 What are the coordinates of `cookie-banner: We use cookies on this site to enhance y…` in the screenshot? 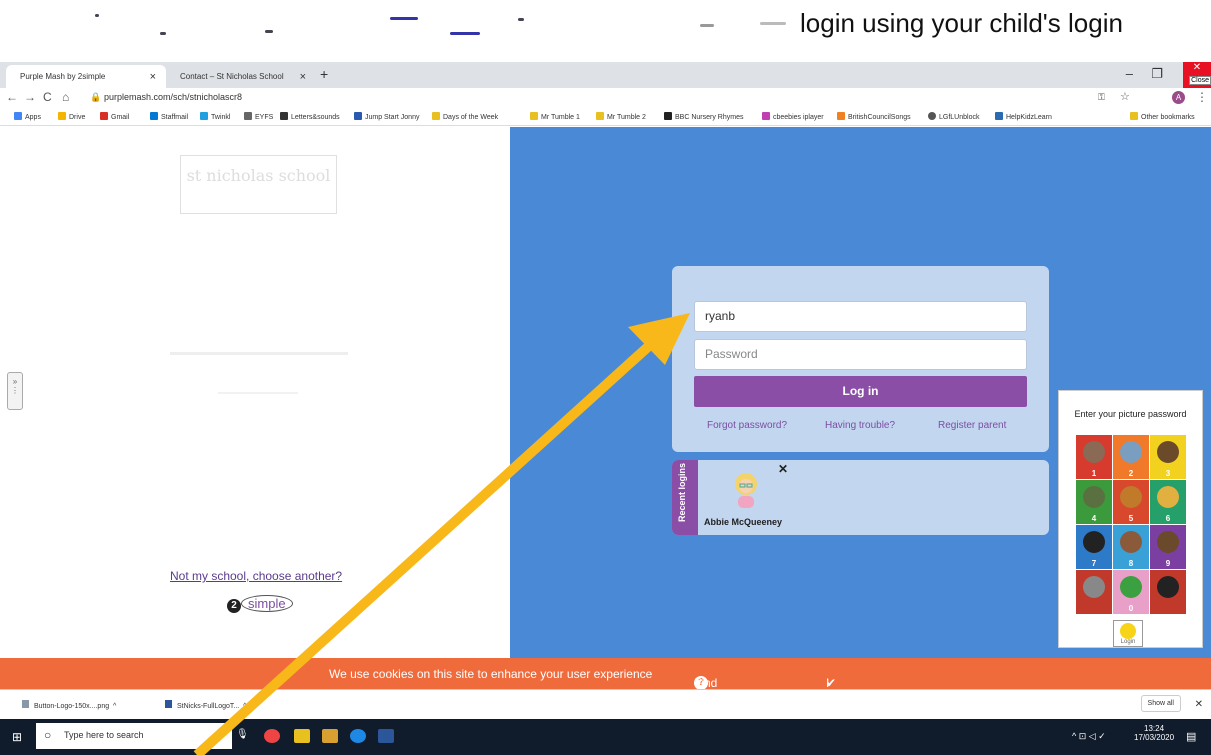 It's located at (605, 688).